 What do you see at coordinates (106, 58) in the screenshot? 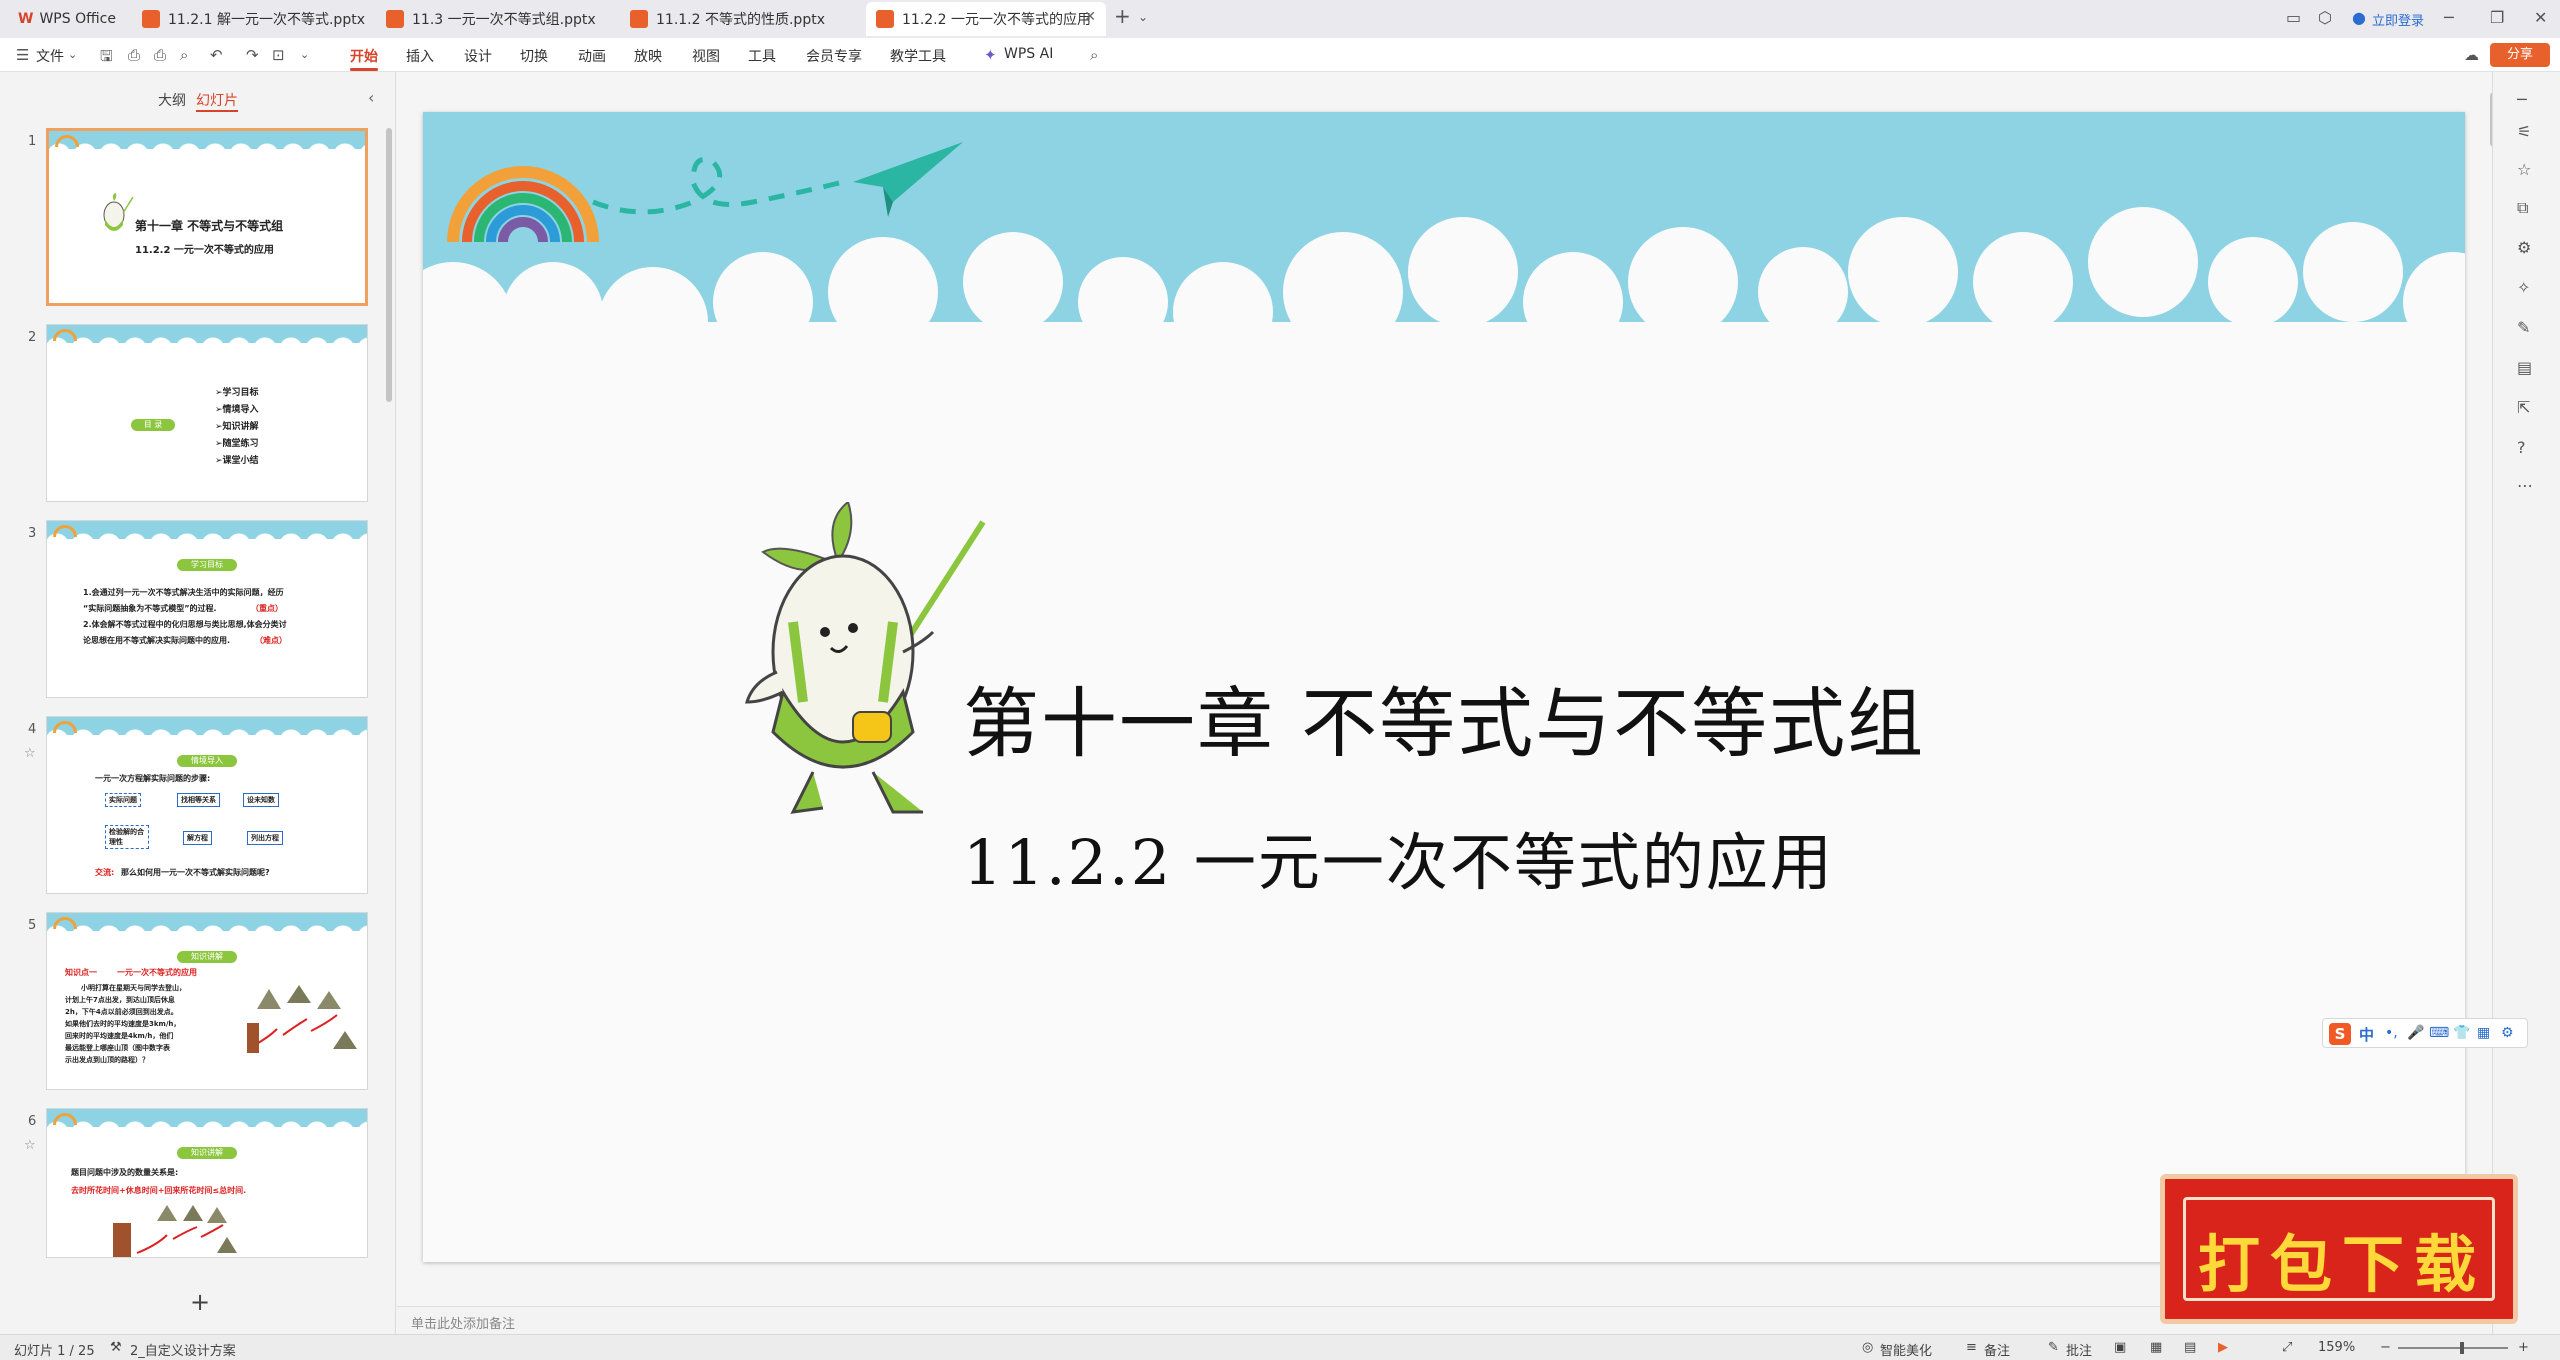
I see `save-icon: 🖫` at bounding box center [106, 58].